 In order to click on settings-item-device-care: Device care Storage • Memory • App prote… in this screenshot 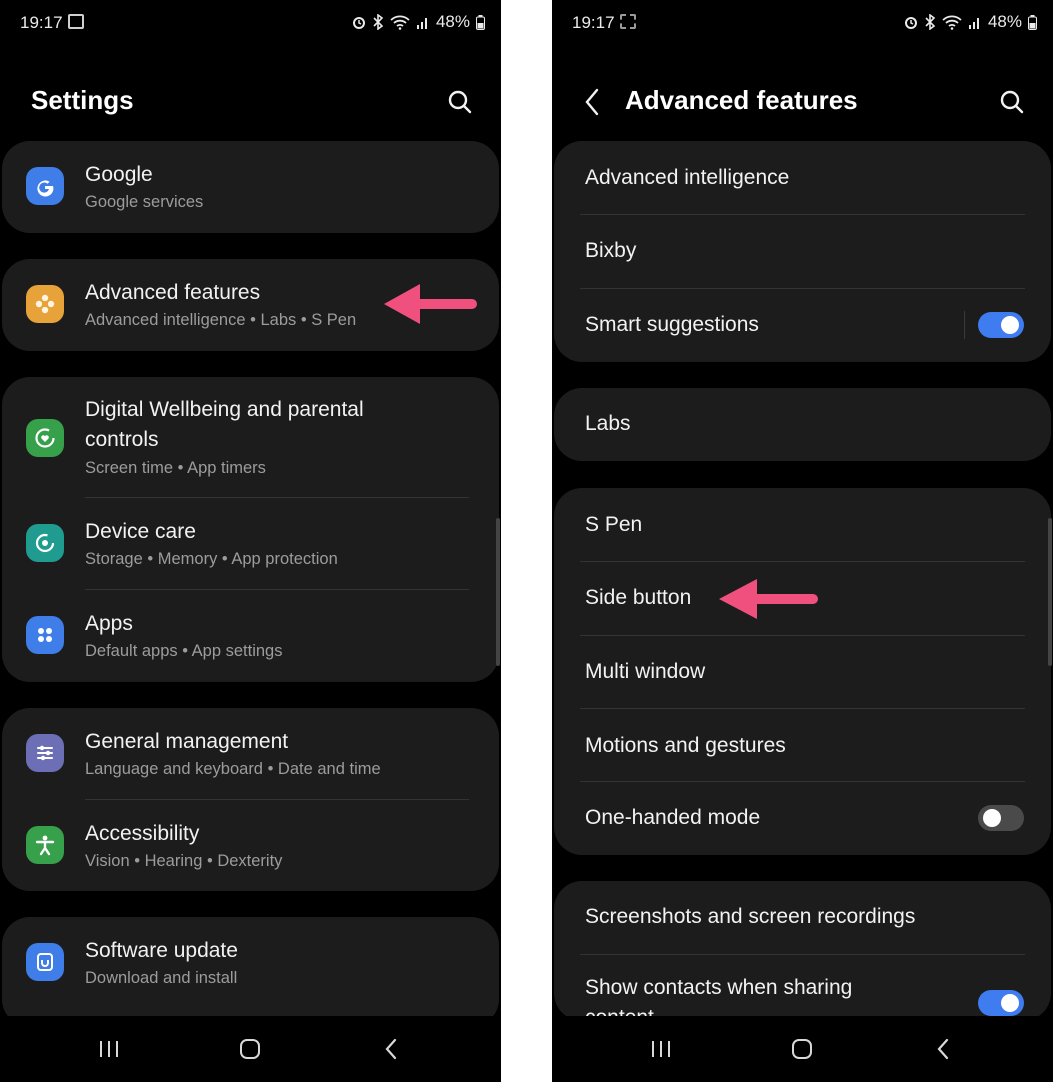, I will do `click(250, 543)`.